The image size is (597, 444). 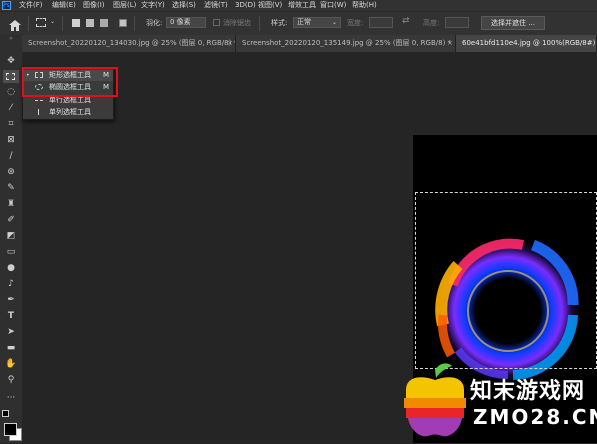 I want to click on intersect-selection-icon, so click(x=123, y=23).